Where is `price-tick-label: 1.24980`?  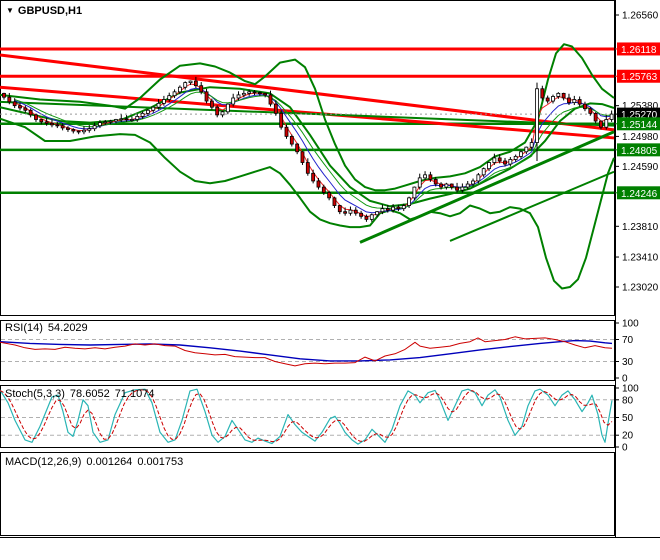
price-tick-label: 1.24980 is located at coordinates (640, 137).